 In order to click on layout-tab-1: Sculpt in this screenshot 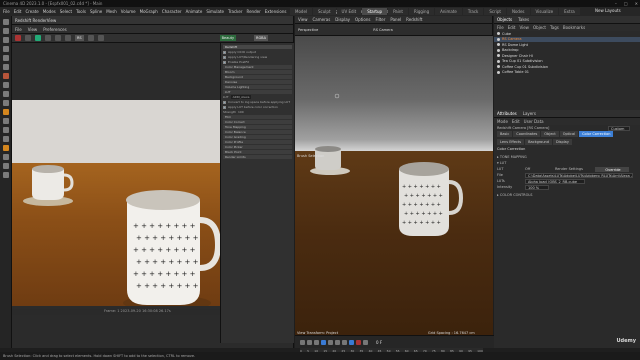, I will do `click(324, 11)`.